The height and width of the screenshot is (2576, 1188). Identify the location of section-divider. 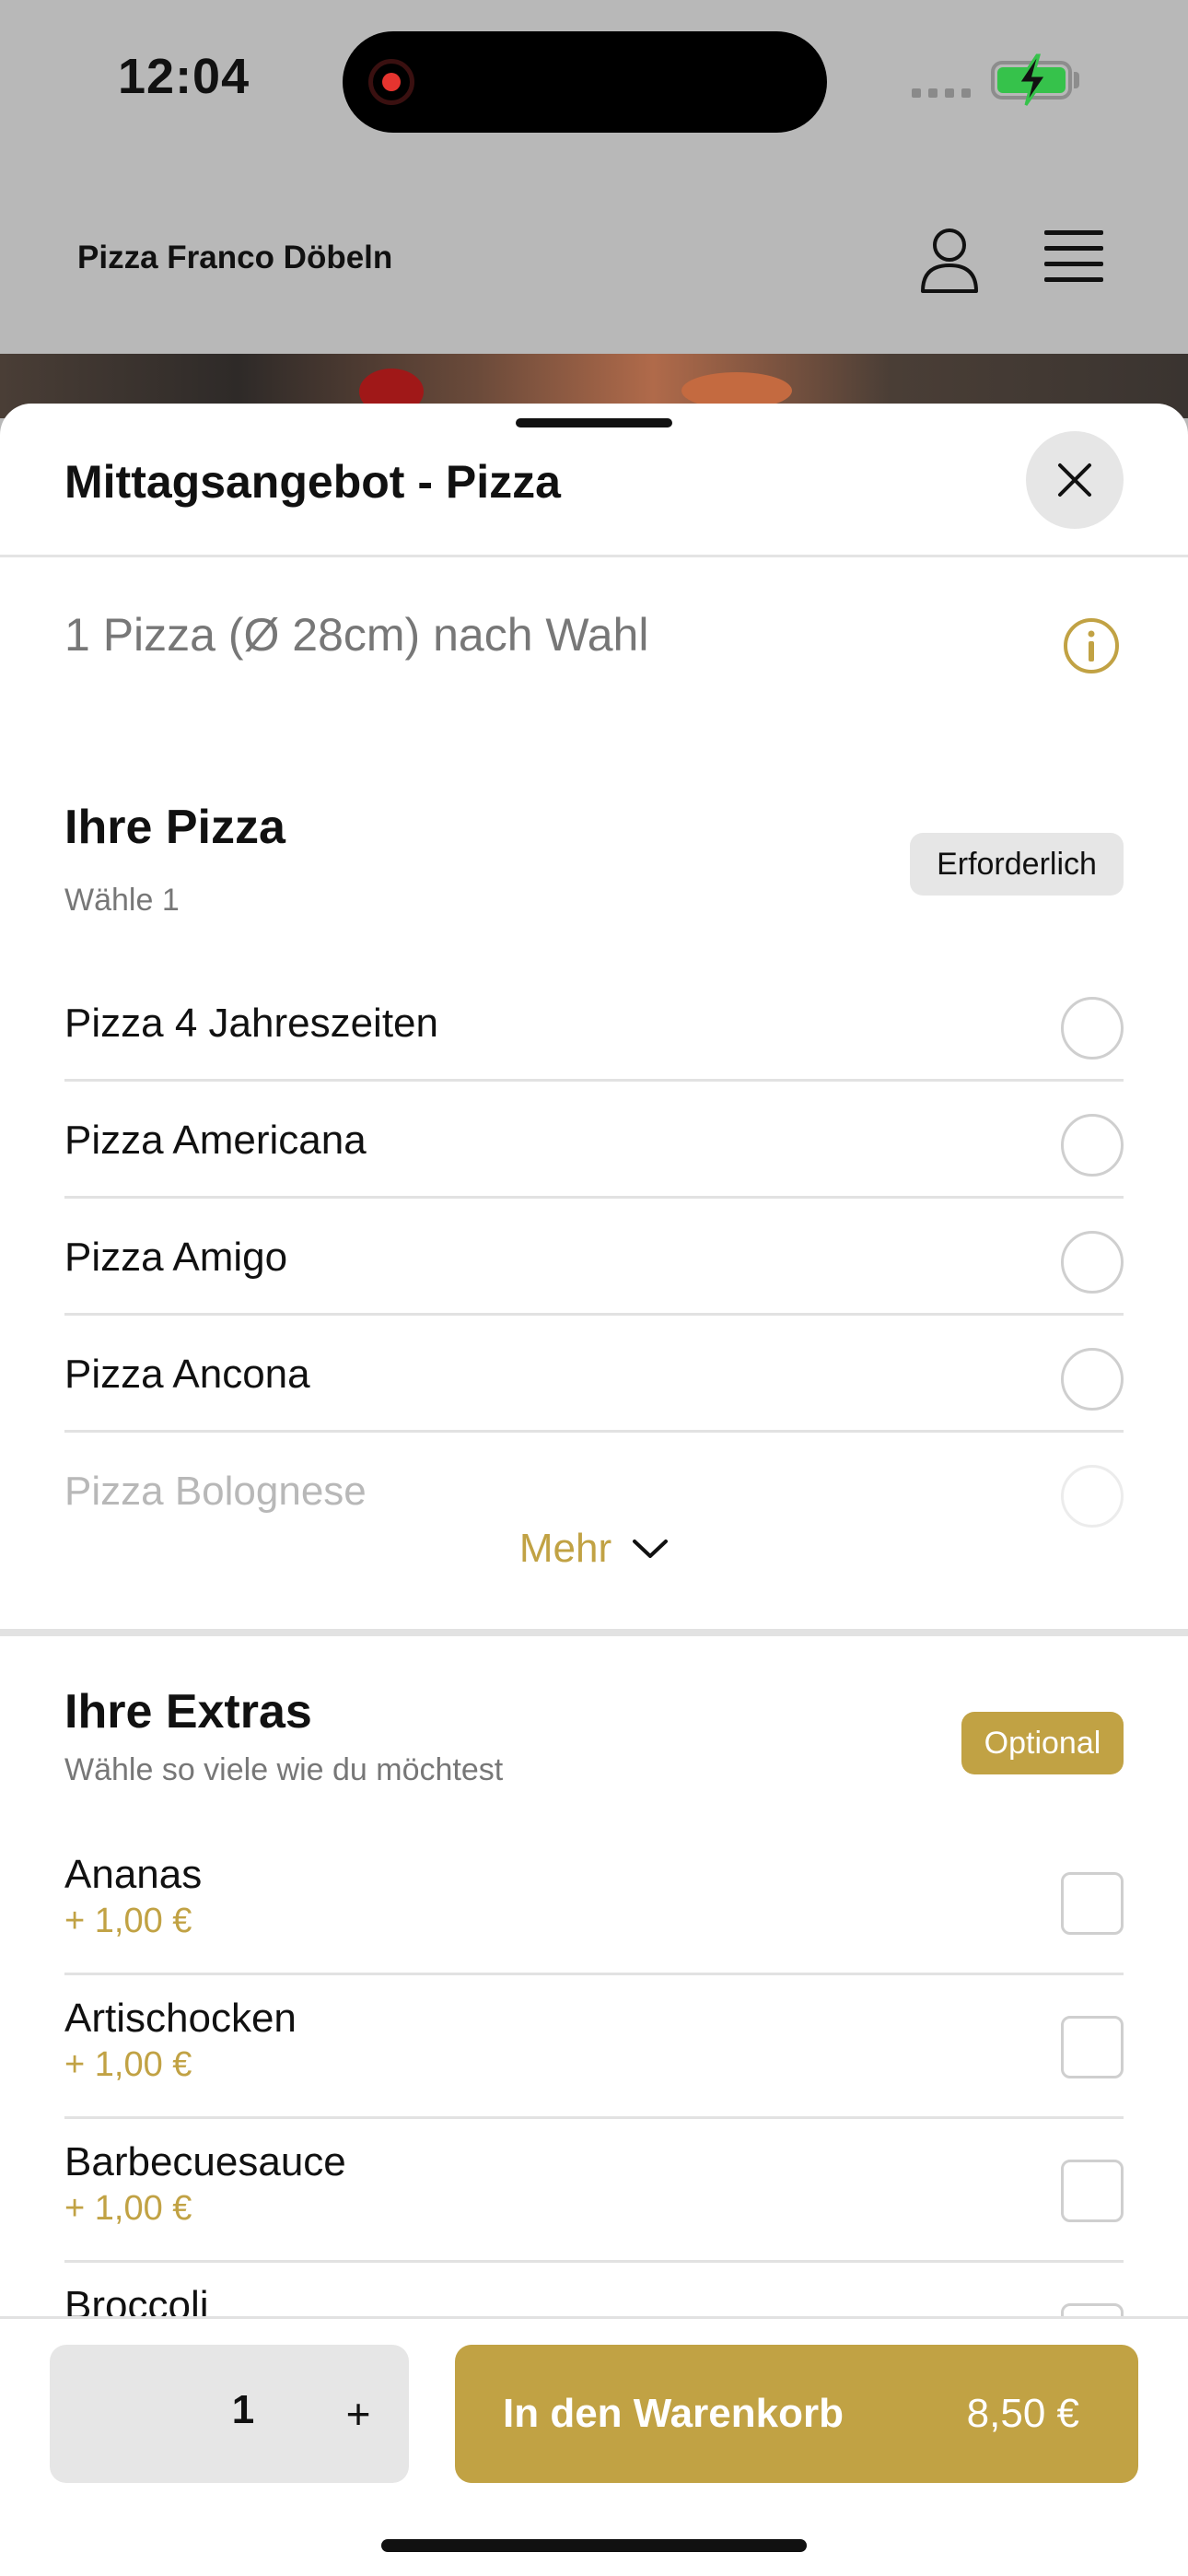
(594, 1632).